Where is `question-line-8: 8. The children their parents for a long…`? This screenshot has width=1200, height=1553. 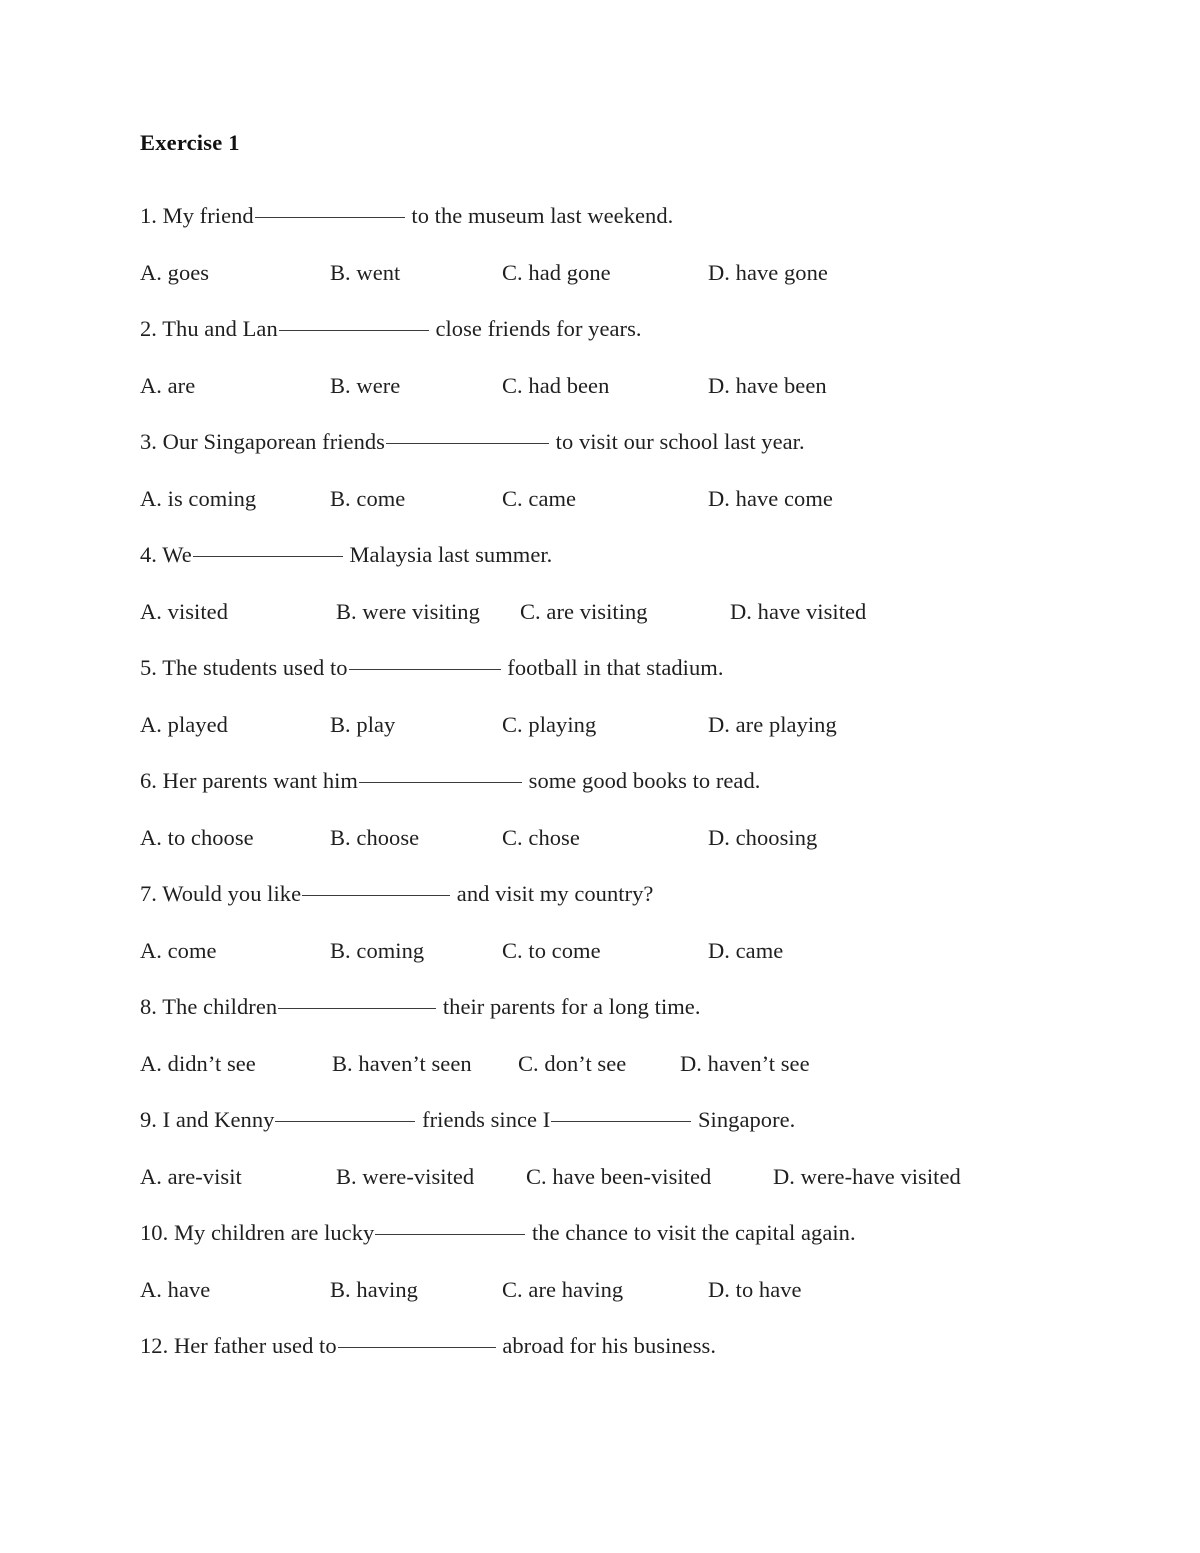 question-line-8: 8. The children their parents for a long… is located at coordinates (605, 1007).